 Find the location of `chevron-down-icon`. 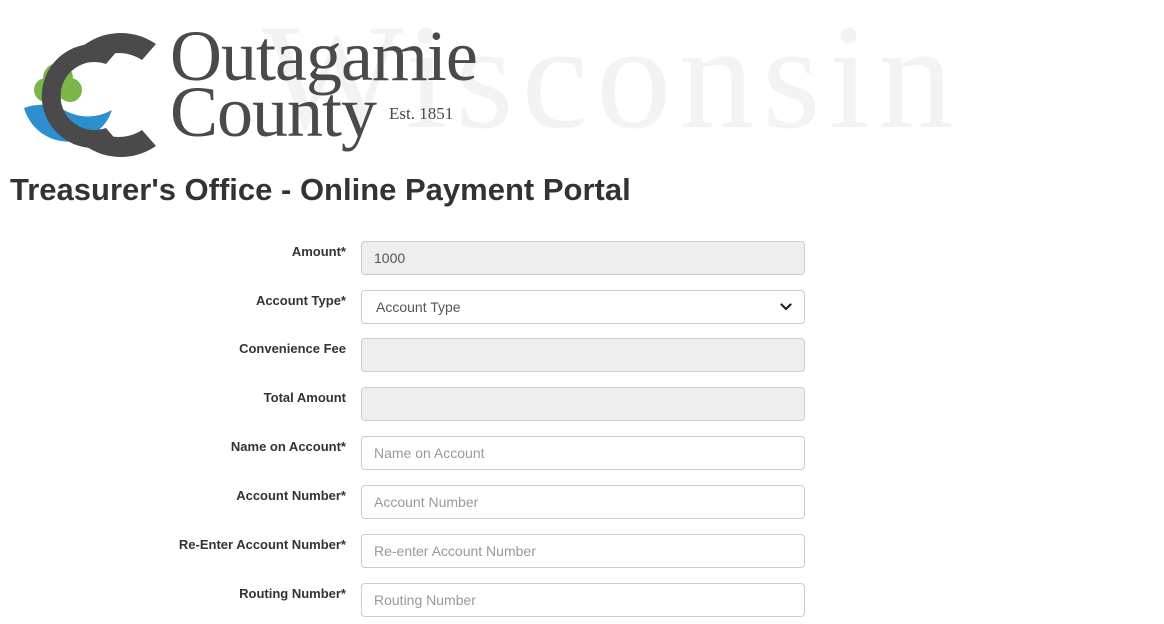

chevron-down-icon is located at coordinates (786, 307).